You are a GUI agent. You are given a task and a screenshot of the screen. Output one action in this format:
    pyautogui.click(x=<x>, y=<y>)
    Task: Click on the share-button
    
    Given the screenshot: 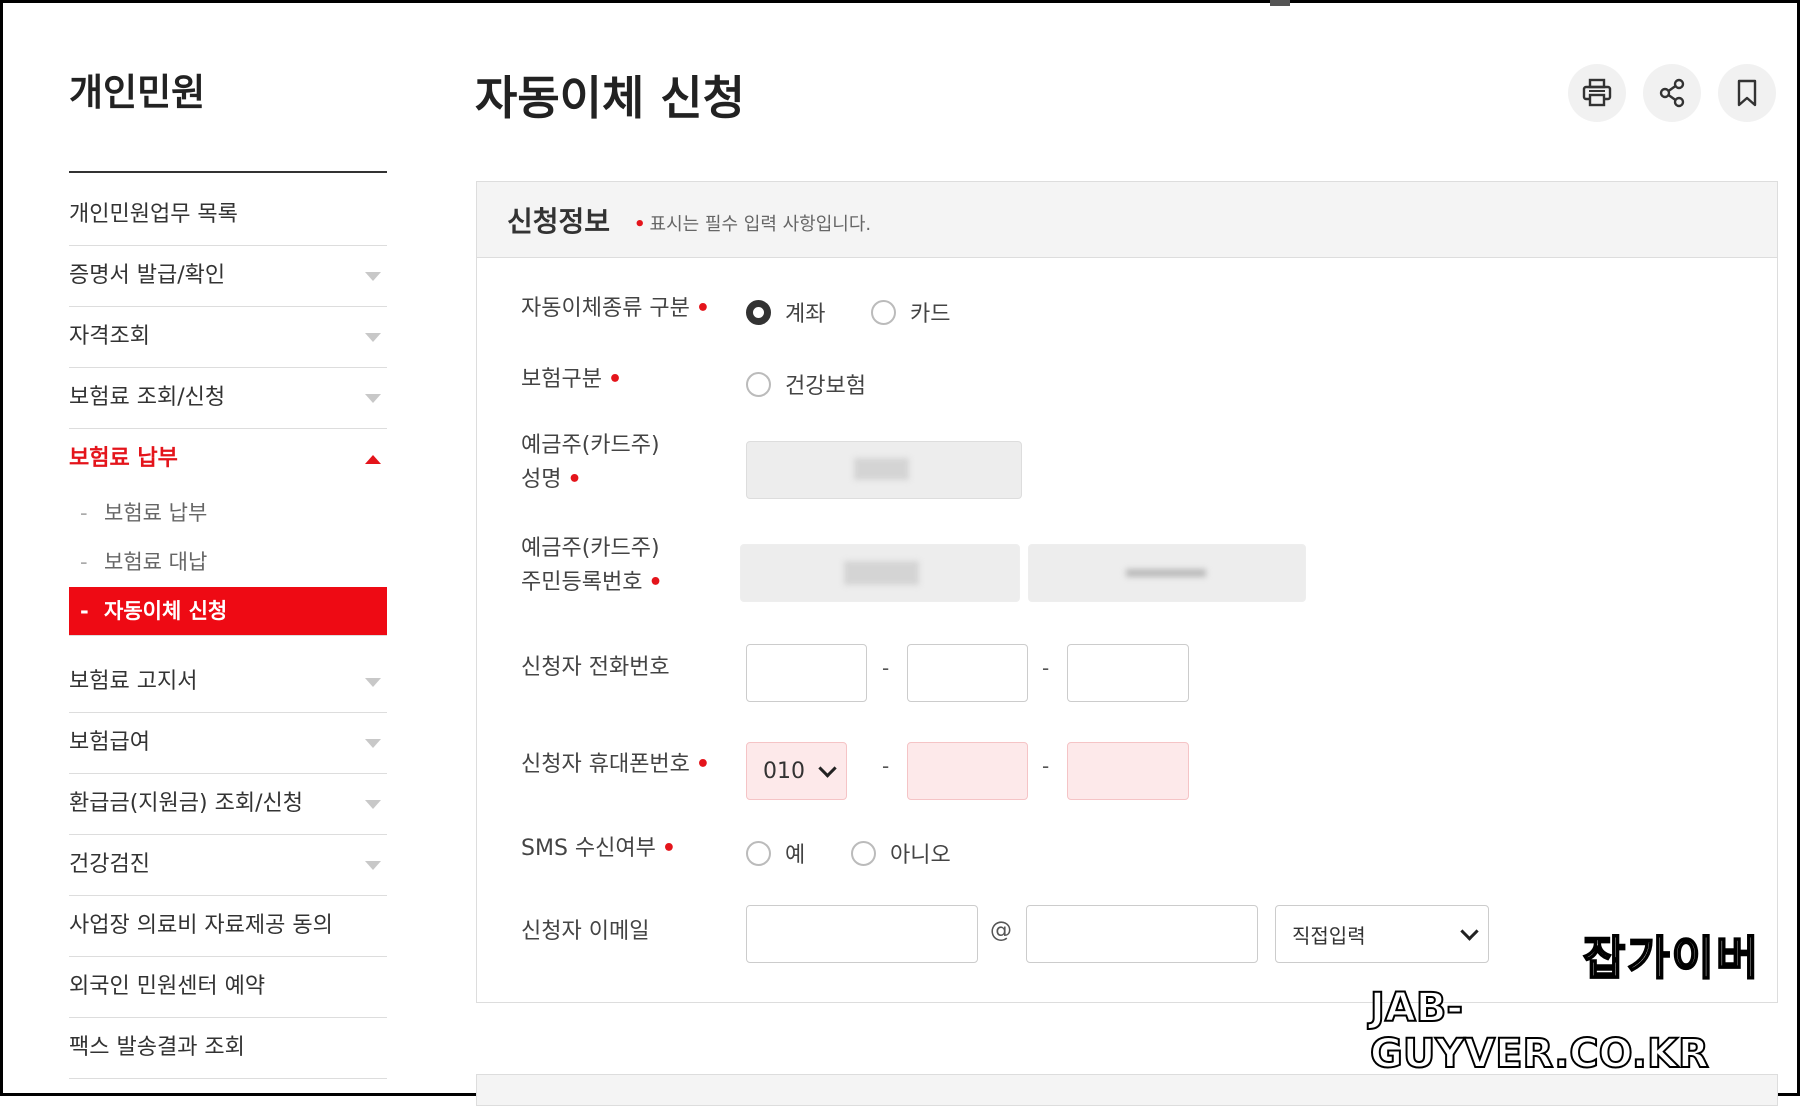 What is the action you would take?
    pyautogui.click(x=1672, y=93)
    